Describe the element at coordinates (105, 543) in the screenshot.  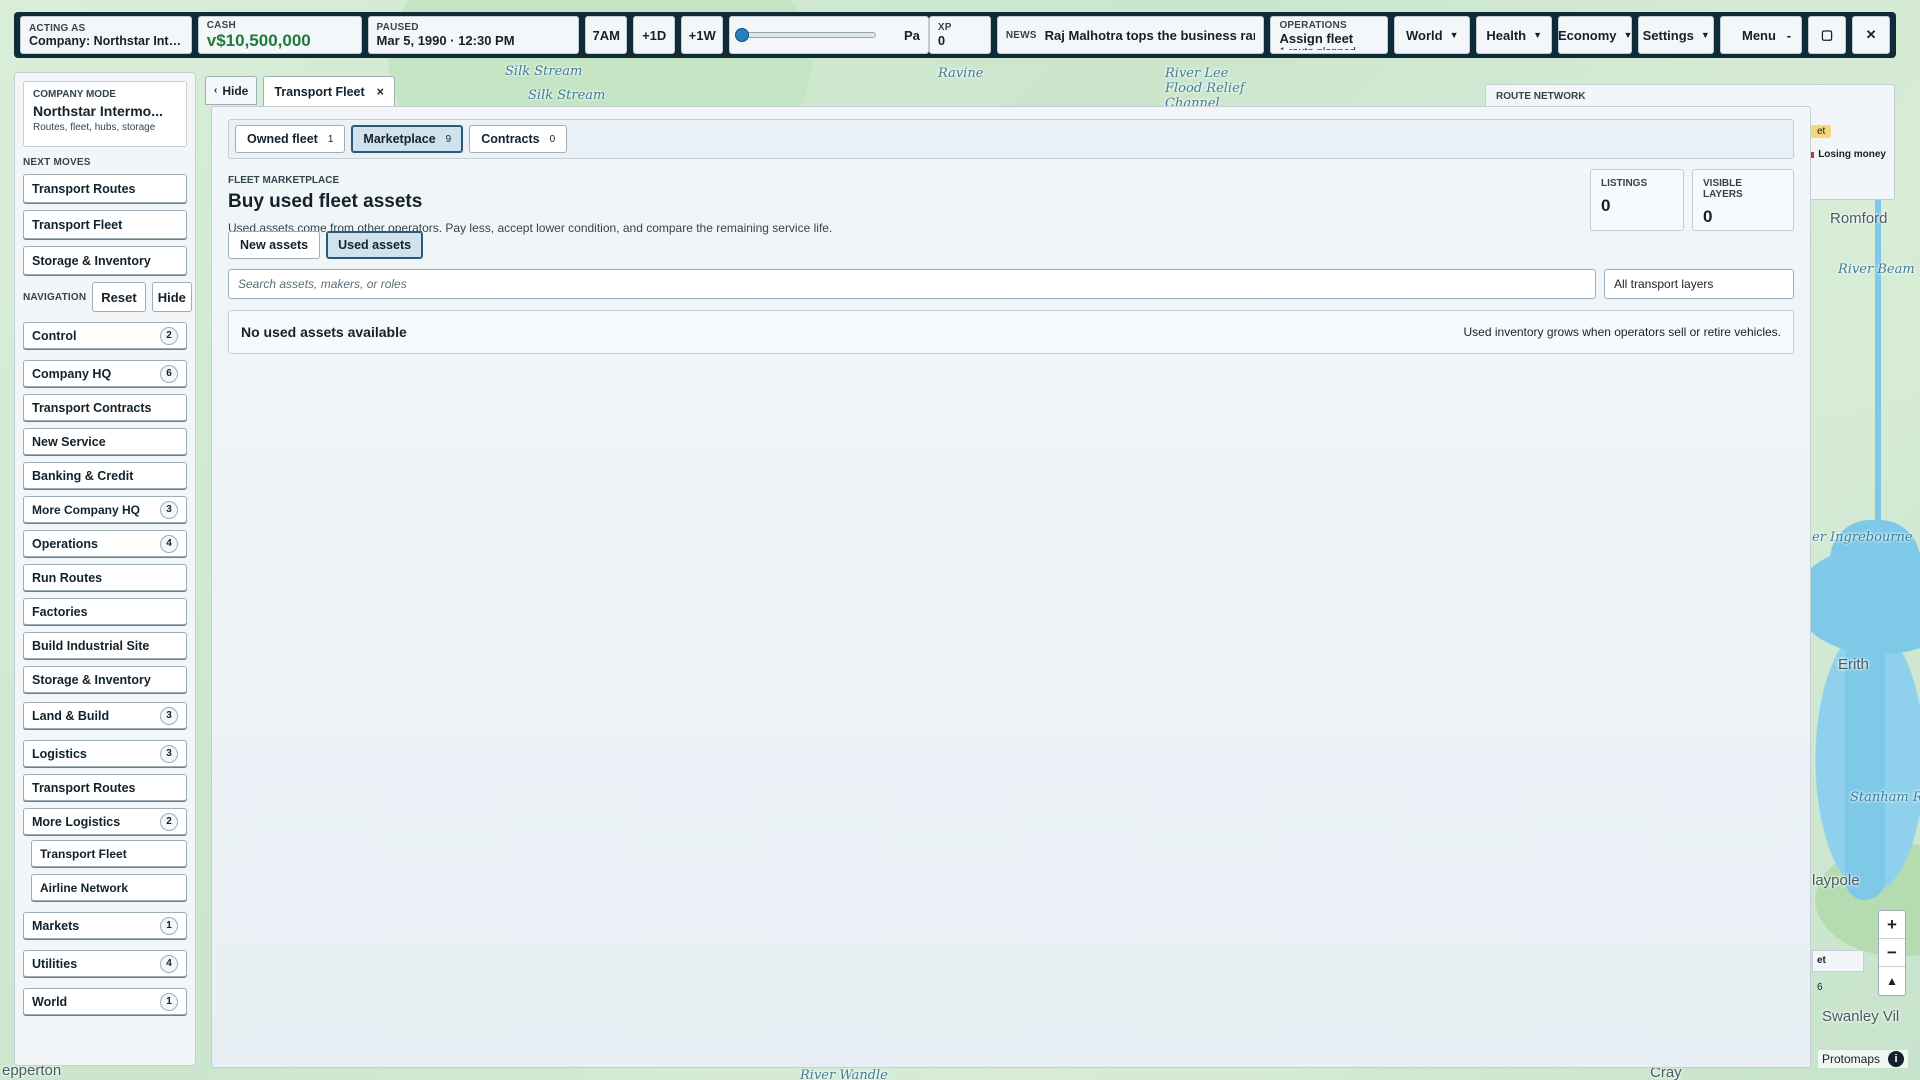
I see `nav-operations: Operations 4` at that location.